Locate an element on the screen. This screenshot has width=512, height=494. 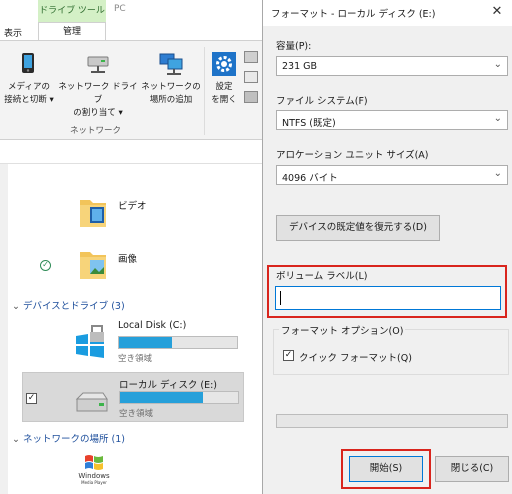
restore-defaults-button: デバイスの既定値を復元する(D) is located at coordinates (358, 228).